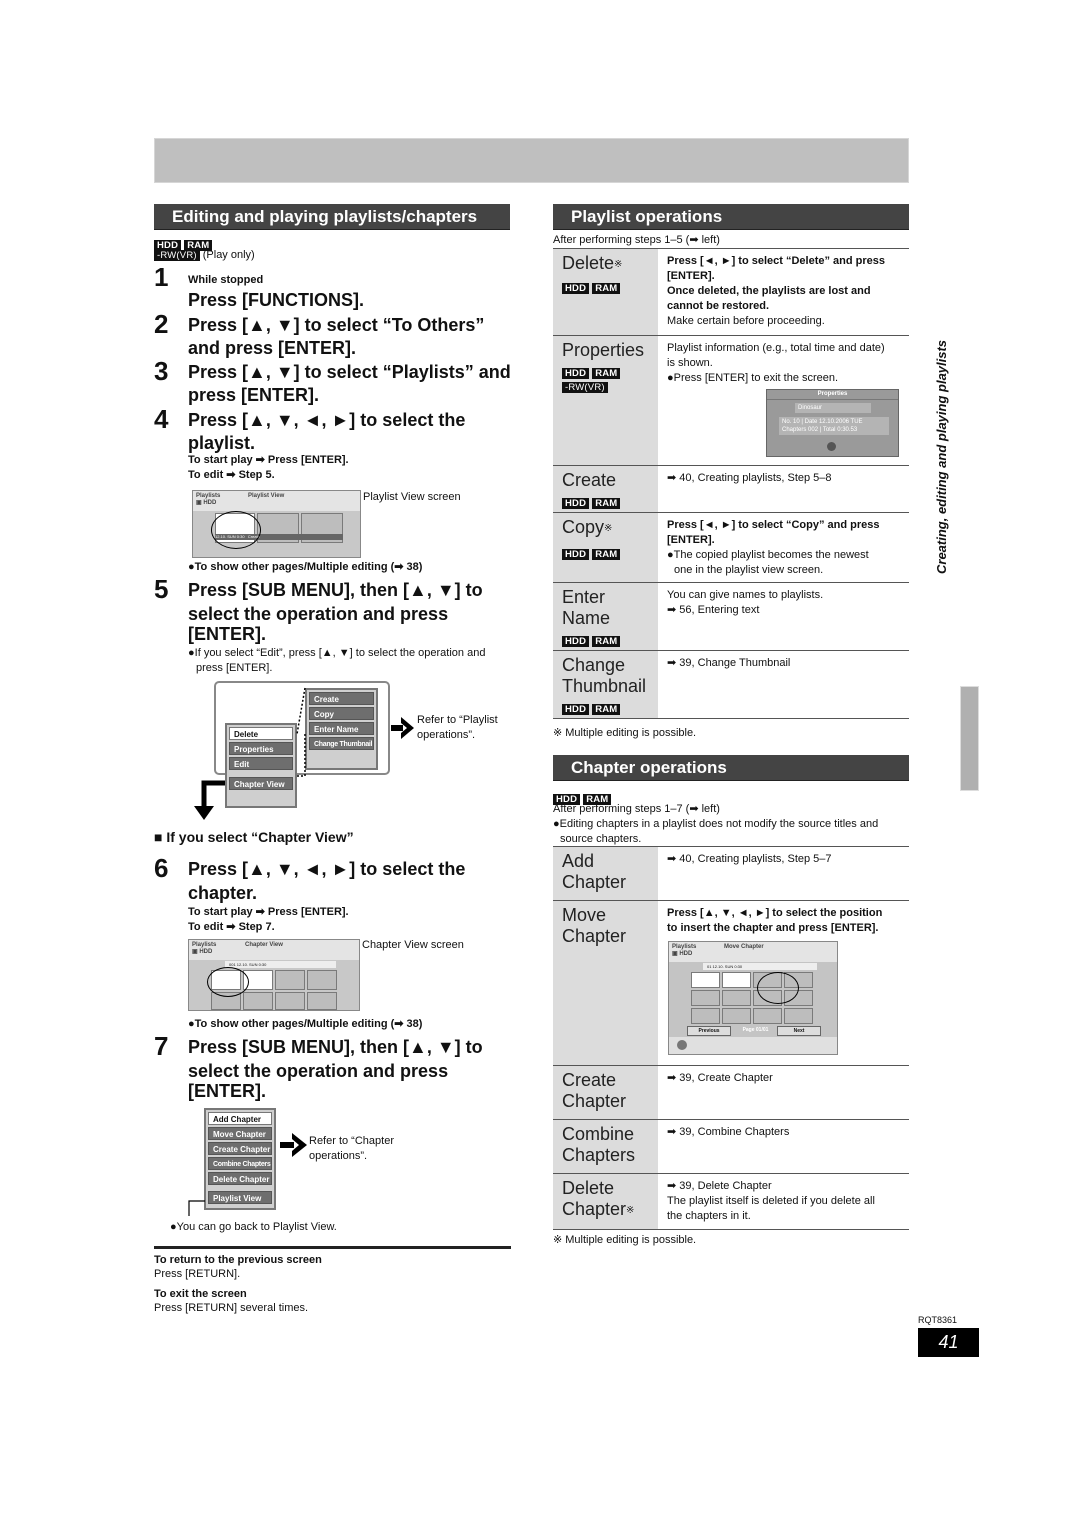 The height and width of the screenshot is (1528, 1080). Describe the element at coordinates (341, 698) in the screenshot. I see `menu-item-create: Create` at that location.